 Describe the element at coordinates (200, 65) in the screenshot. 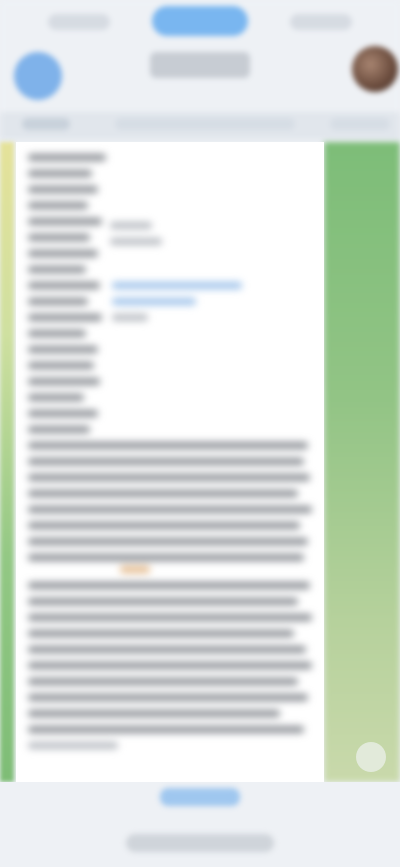

I see `page-title` at that location.